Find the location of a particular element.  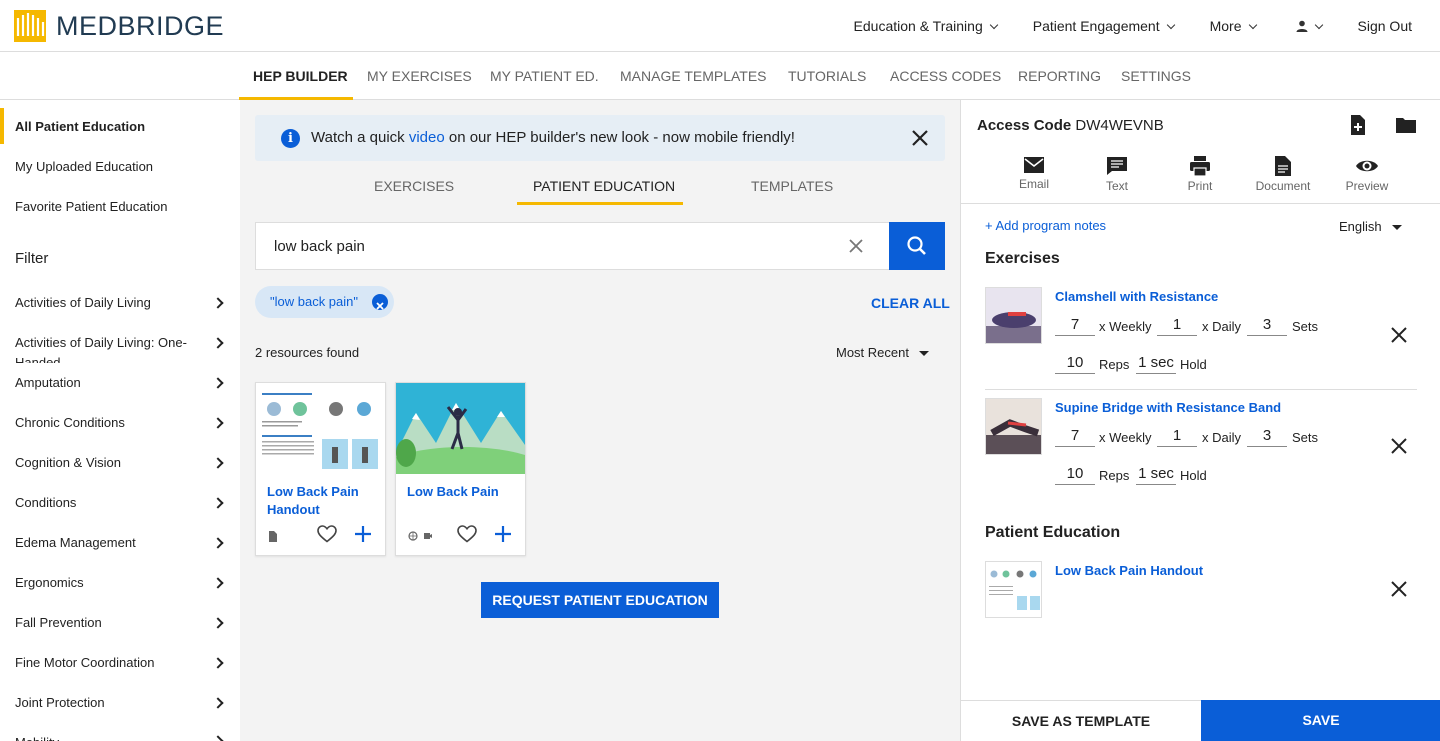

chevron-right-icon is located at coordinates (218, 343).